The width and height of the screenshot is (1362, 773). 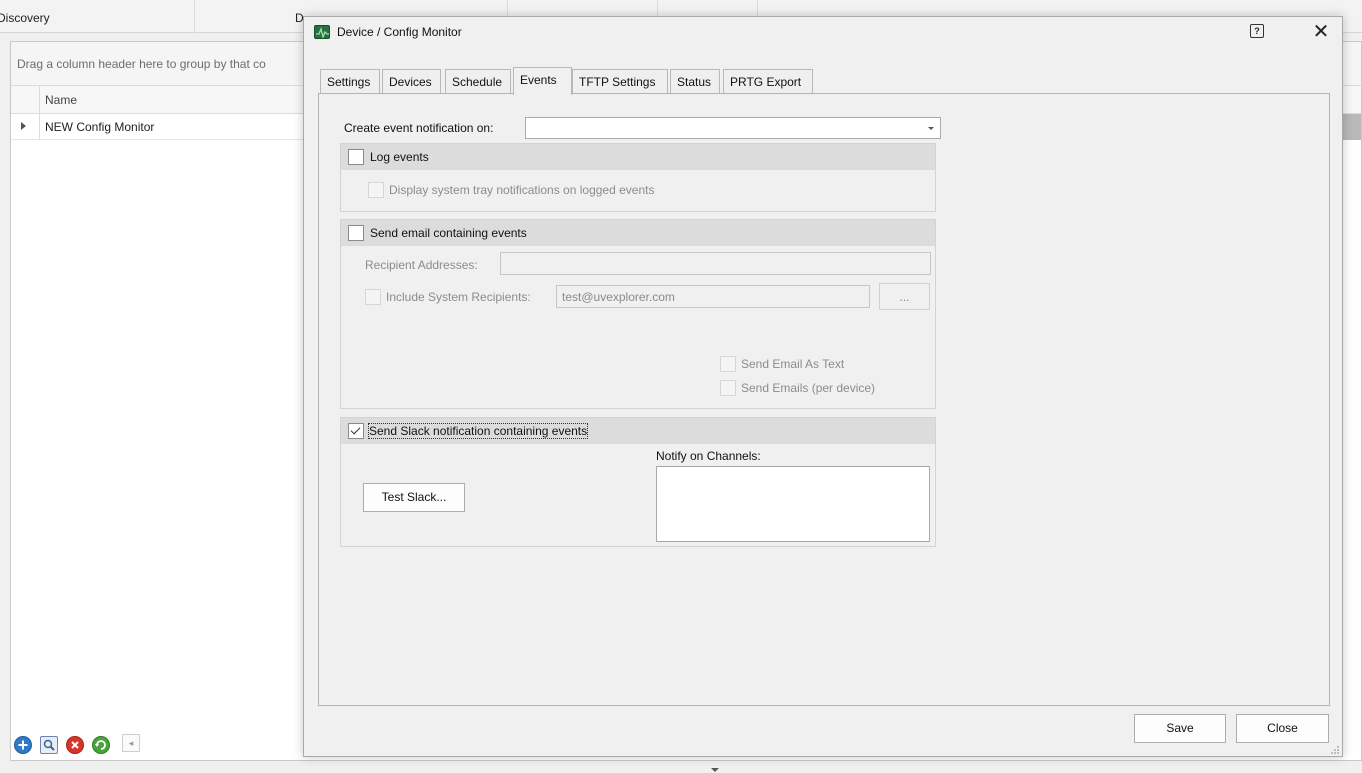 What do you see at coordinates (399, 32) in the screenshot?
I see `dialog-title: Device / Config Monitor` at bounding box center [399, 32].